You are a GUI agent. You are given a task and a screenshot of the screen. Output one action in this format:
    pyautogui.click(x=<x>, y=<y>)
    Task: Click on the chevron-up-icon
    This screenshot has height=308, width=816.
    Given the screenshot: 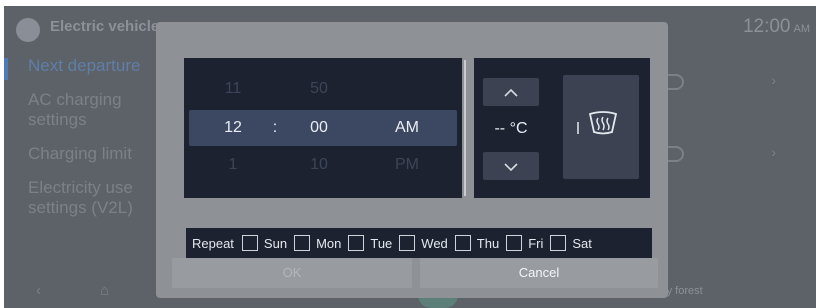 What is the action you would take?
    pyautogui.click(x=511, y=93)
    